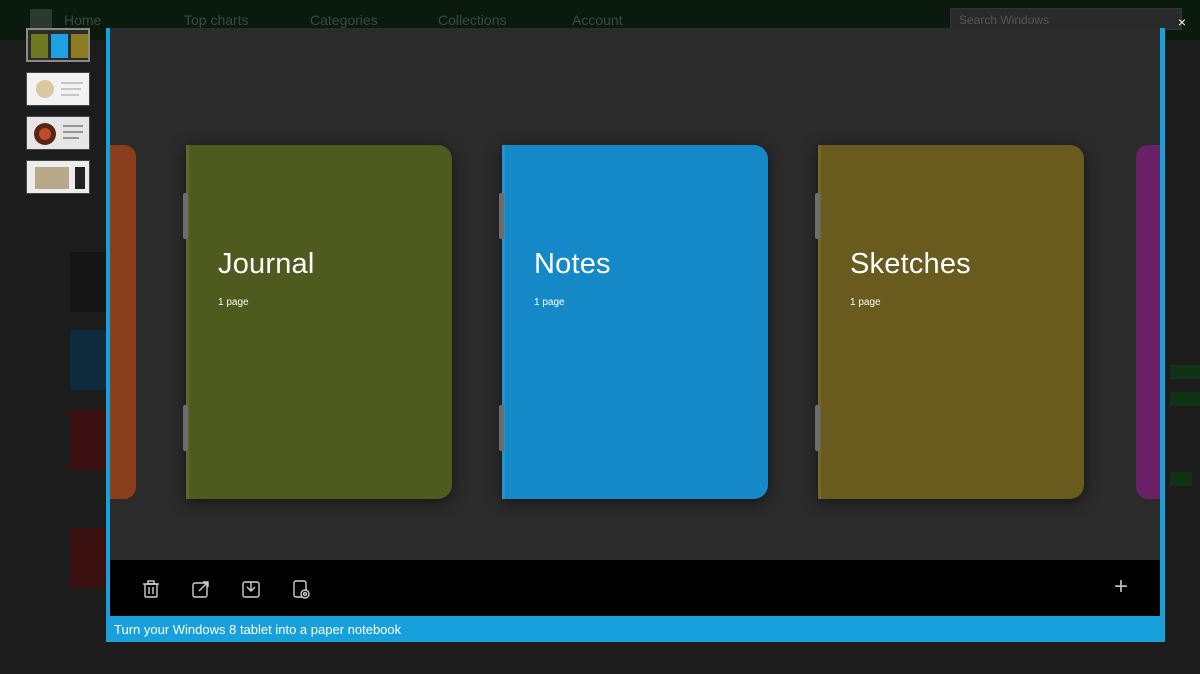  What do you see at coordinates (472, 20) in the screenshot?
I see `nav-collections: Collections` at bounding box center [472, 20].